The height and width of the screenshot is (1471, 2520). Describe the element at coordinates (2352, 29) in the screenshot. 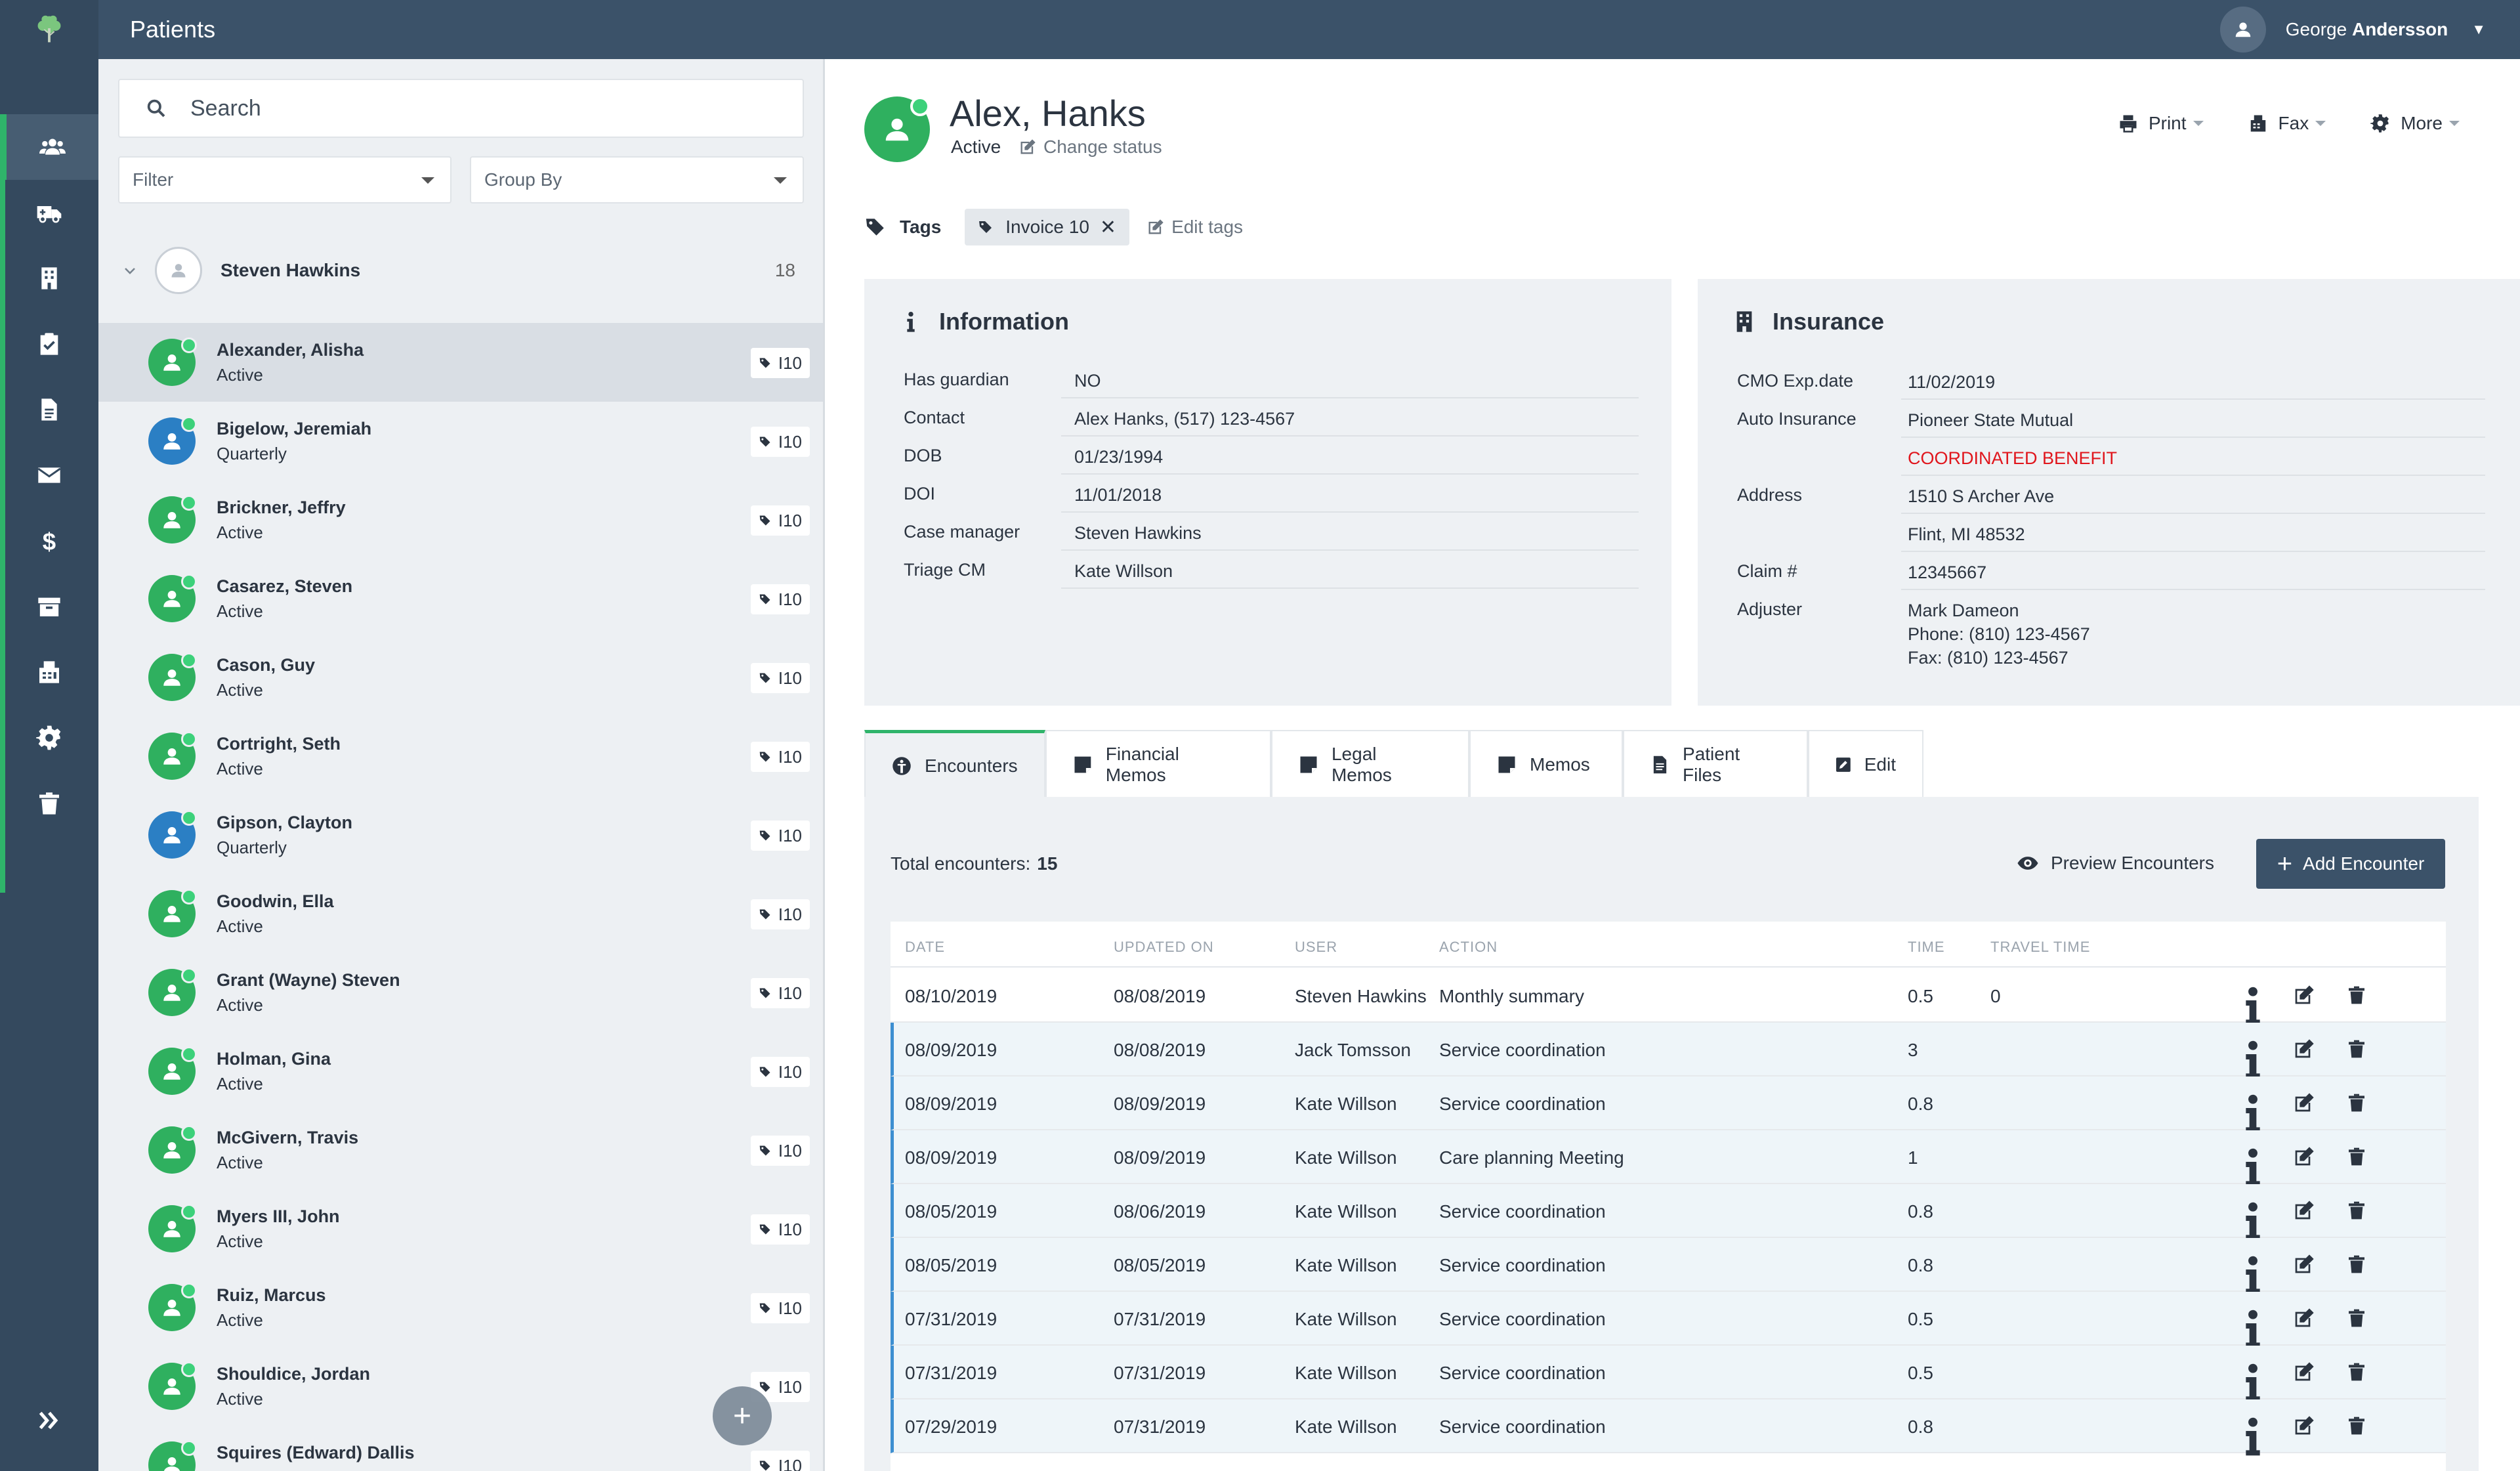

I see `user-menu: George Andersson ▼` at that location.